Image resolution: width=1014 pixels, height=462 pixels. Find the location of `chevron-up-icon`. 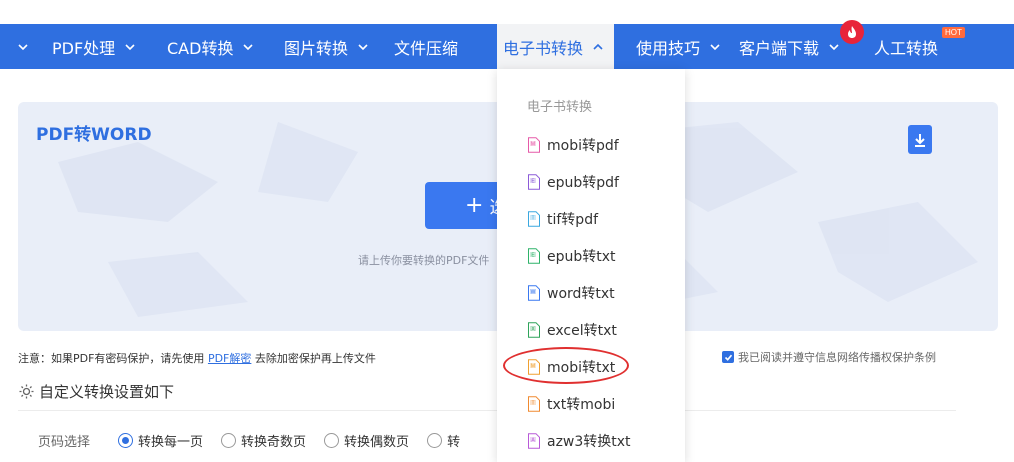

chevron-up-icon is located at coordinates (598, 47).